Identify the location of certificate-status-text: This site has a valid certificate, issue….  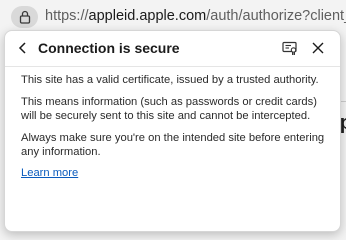
(170, 80).